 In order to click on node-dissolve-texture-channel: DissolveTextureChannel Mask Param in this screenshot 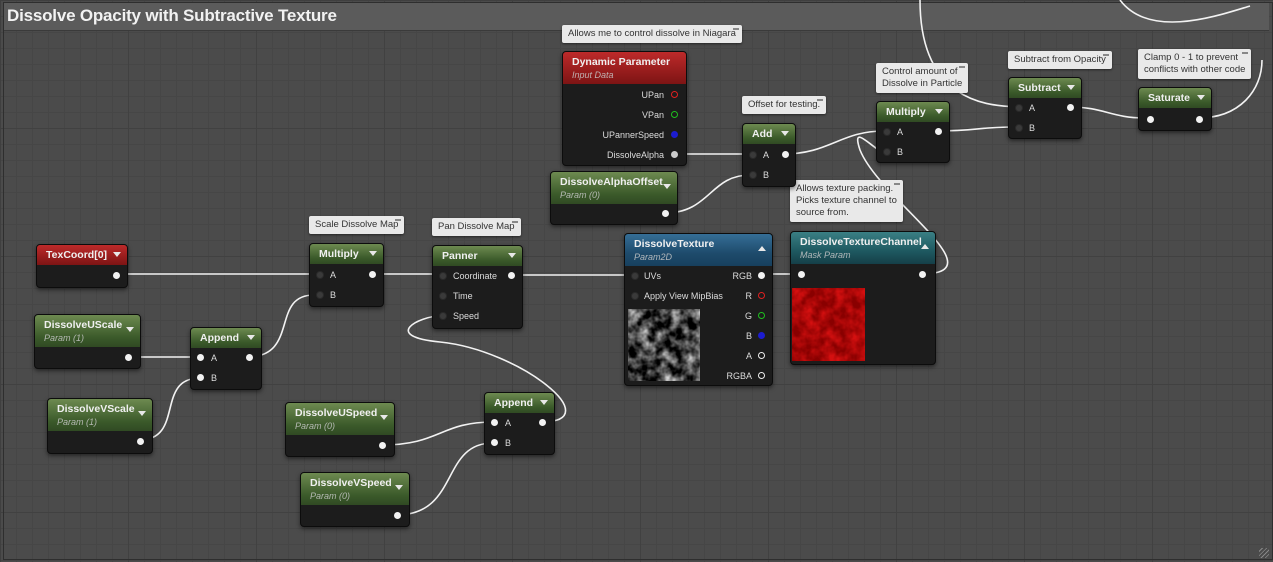, I will do `click(863, 298)`.